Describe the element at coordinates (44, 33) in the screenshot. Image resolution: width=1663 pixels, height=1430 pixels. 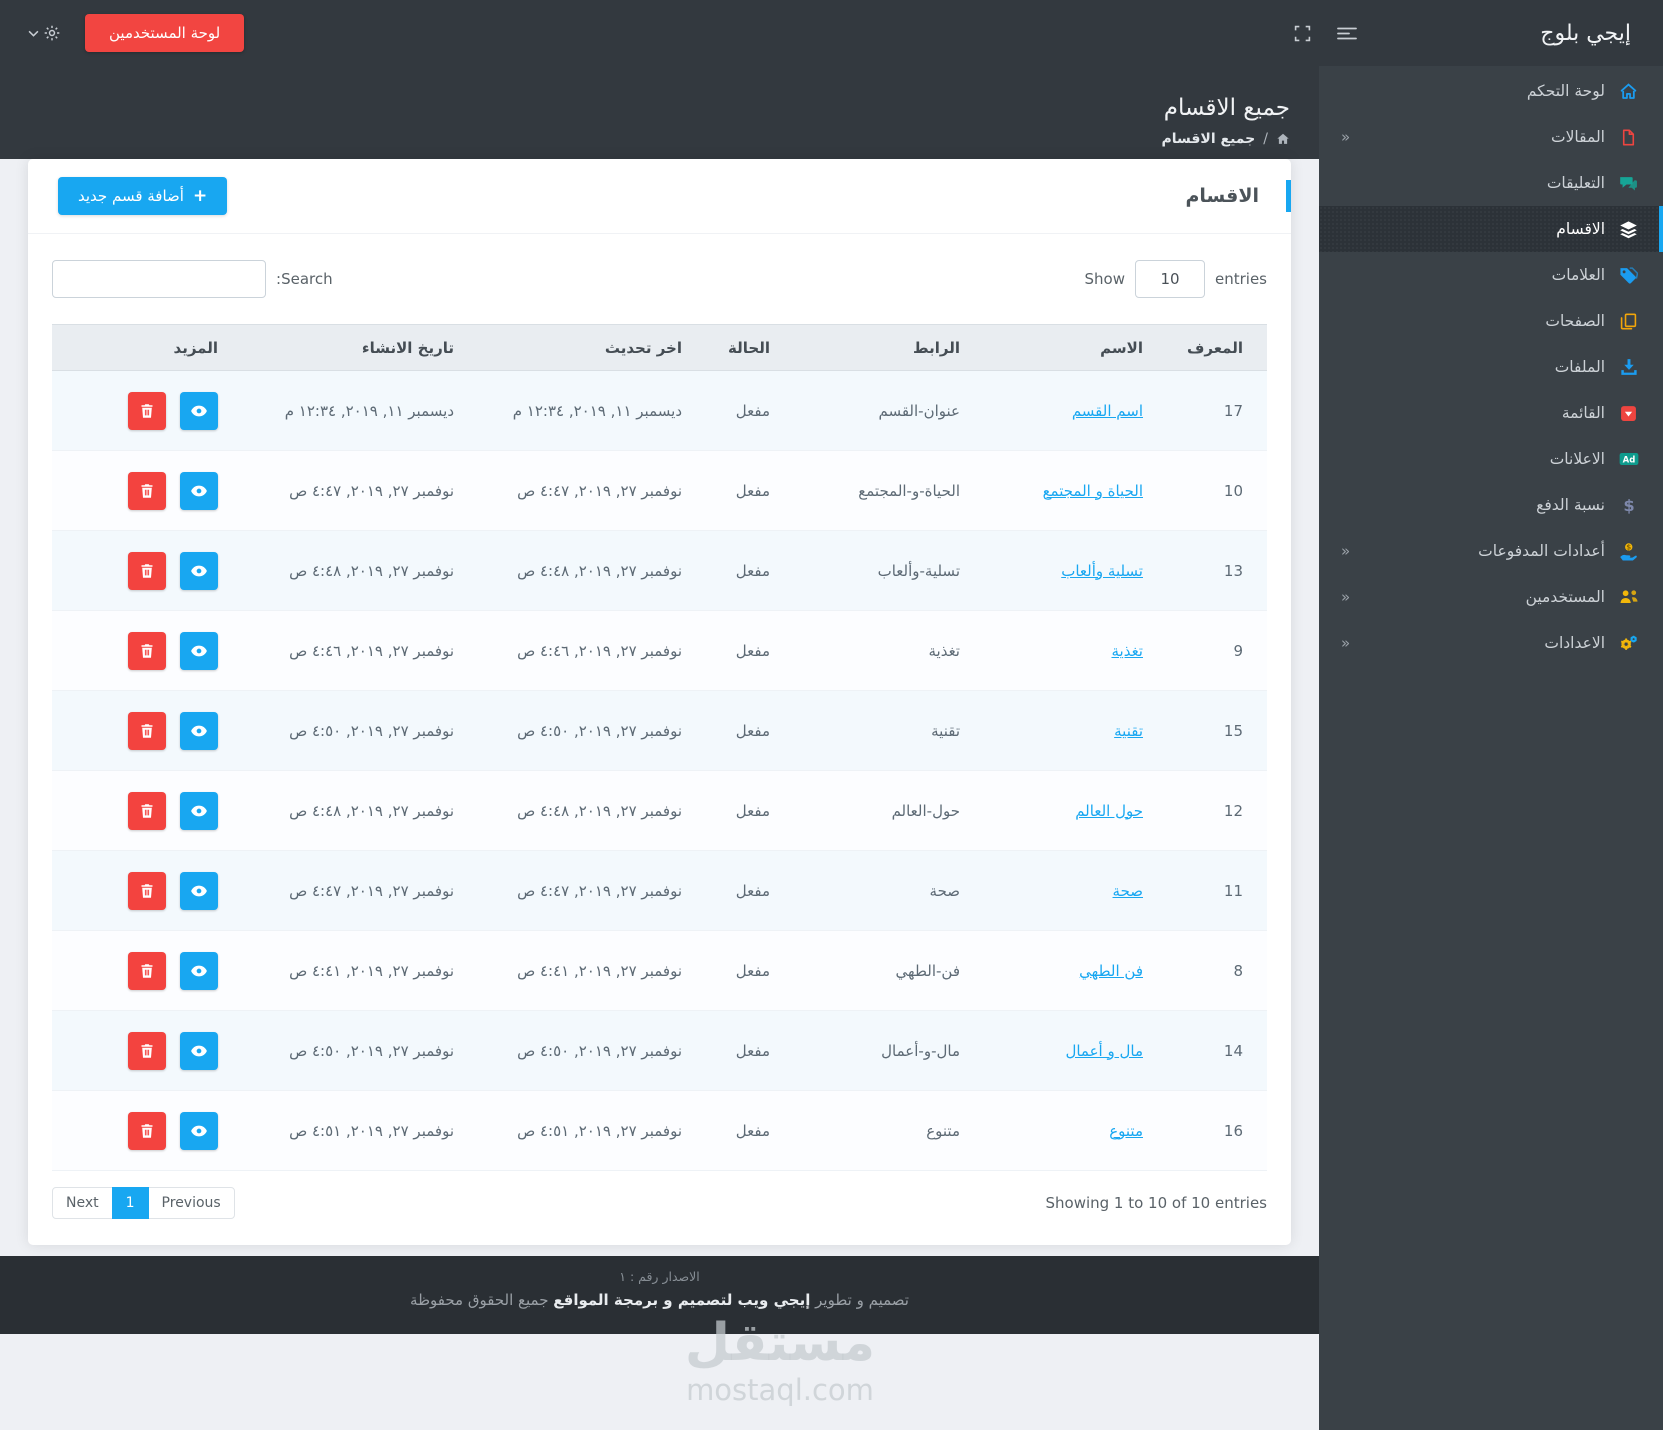
I see `settings-gear-icon` at that location.